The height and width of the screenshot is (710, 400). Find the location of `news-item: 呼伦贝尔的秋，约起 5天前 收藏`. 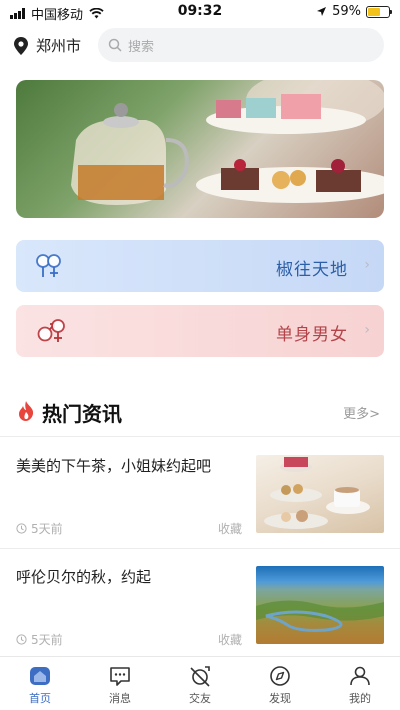

news-item: 呼伦贝尔的秋，约起 5天前 收藏 is located at coordinates (200, 616).